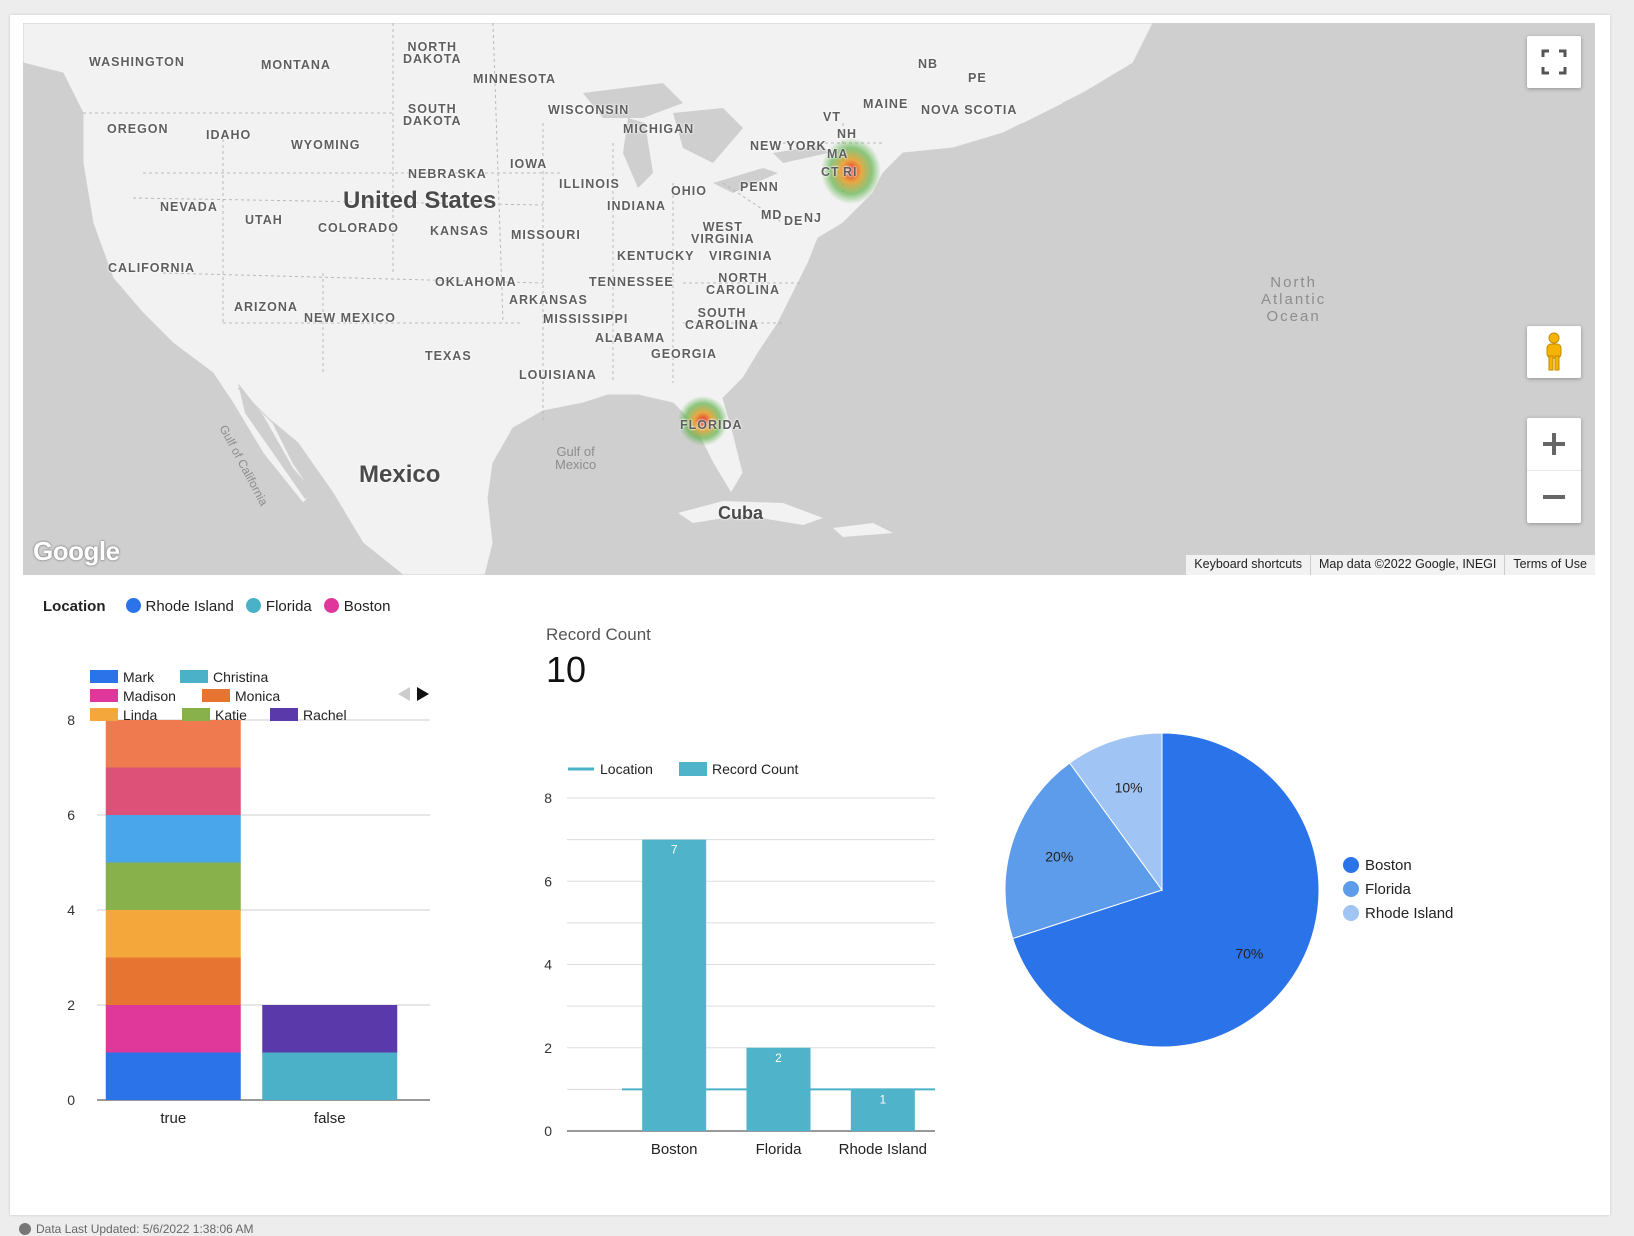  I want to click on legend-label: Location, so click(626, 769).